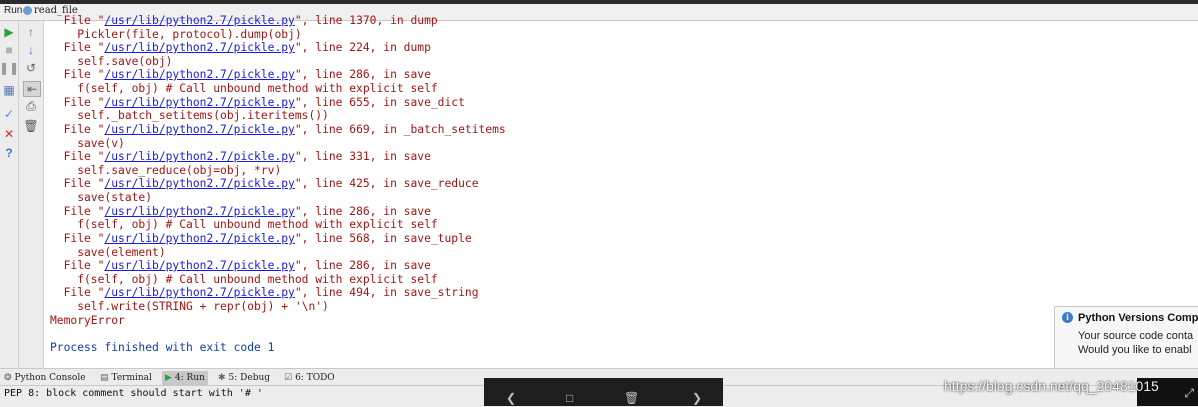  What do you see at coordinates (27, 10) in the screenshot?
I see `python-file-icon` at bounding box center [27, 10].